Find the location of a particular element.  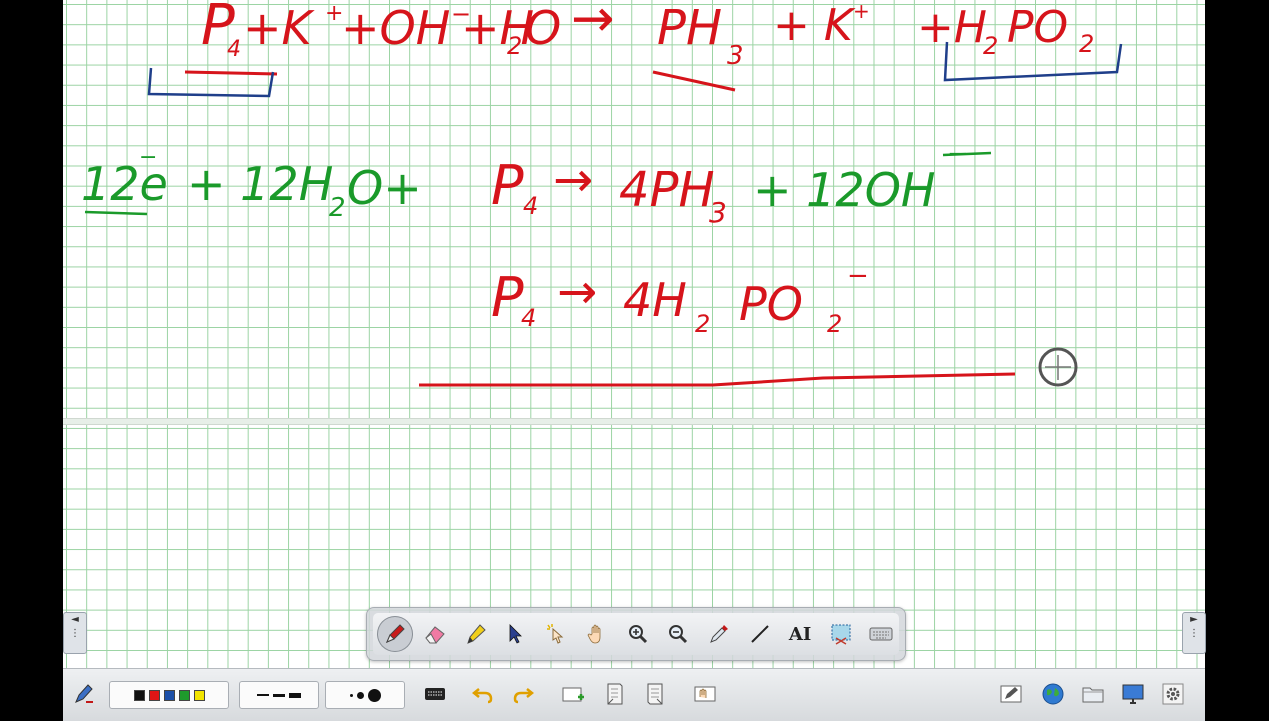

text-recognition-icon: AI is located at coordinates (800, 634).